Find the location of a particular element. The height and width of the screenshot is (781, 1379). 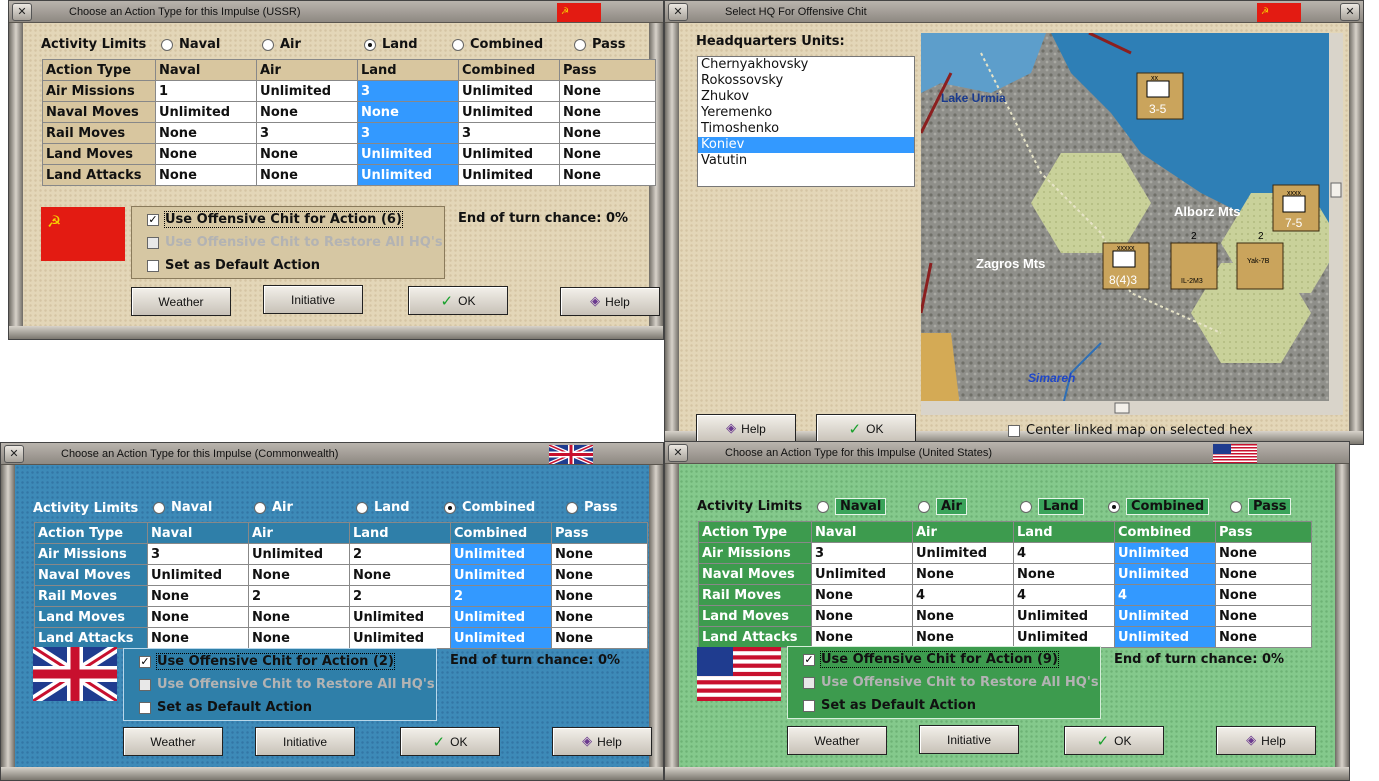

list-item: Timoshenko is located at coordinates (806, 129).